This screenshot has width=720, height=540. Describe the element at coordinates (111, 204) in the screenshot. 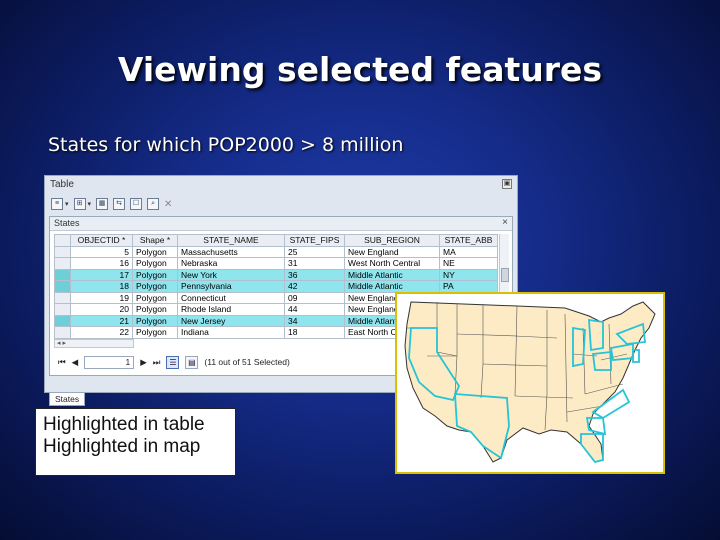

I see `table-toolbar: ≡ ▾ ⊞ ▾ ▦ ⇆ ☐ ⌕ ✕` at that location.